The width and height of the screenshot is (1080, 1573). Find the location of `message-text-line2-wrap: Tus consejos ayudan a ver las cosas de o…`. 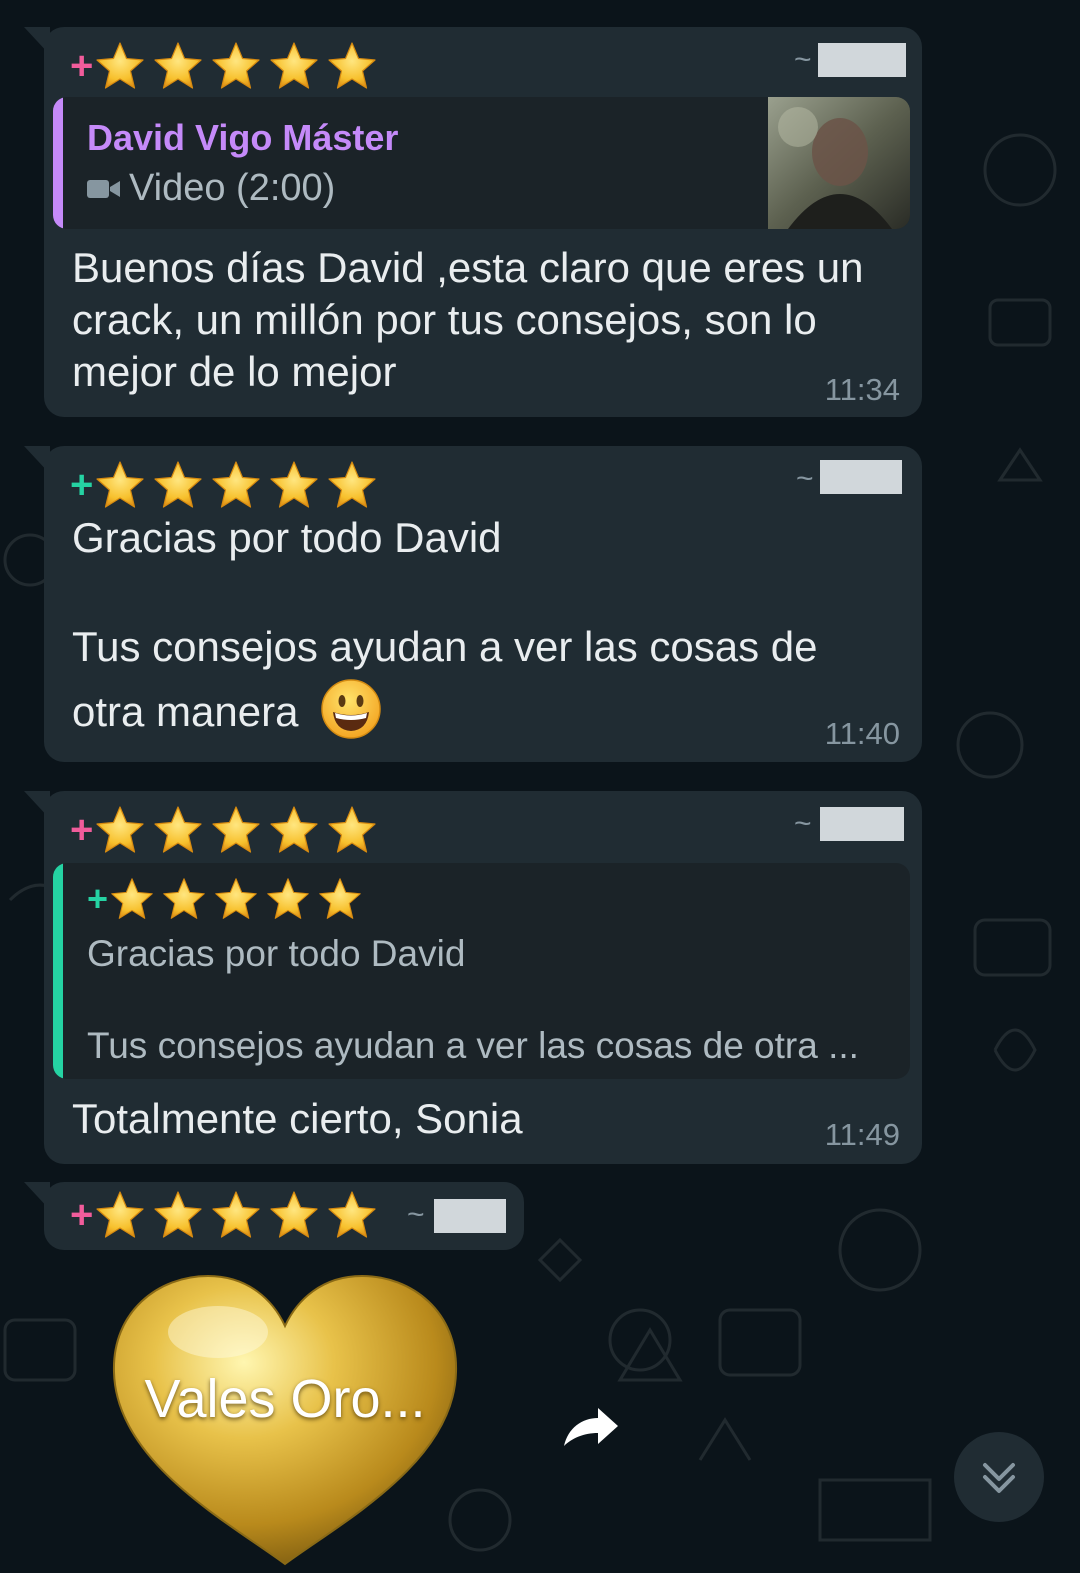

message-text-line2-wrap: Tus consejos ayudan a ver las cosas de o… is located at coordinates (472, 679).